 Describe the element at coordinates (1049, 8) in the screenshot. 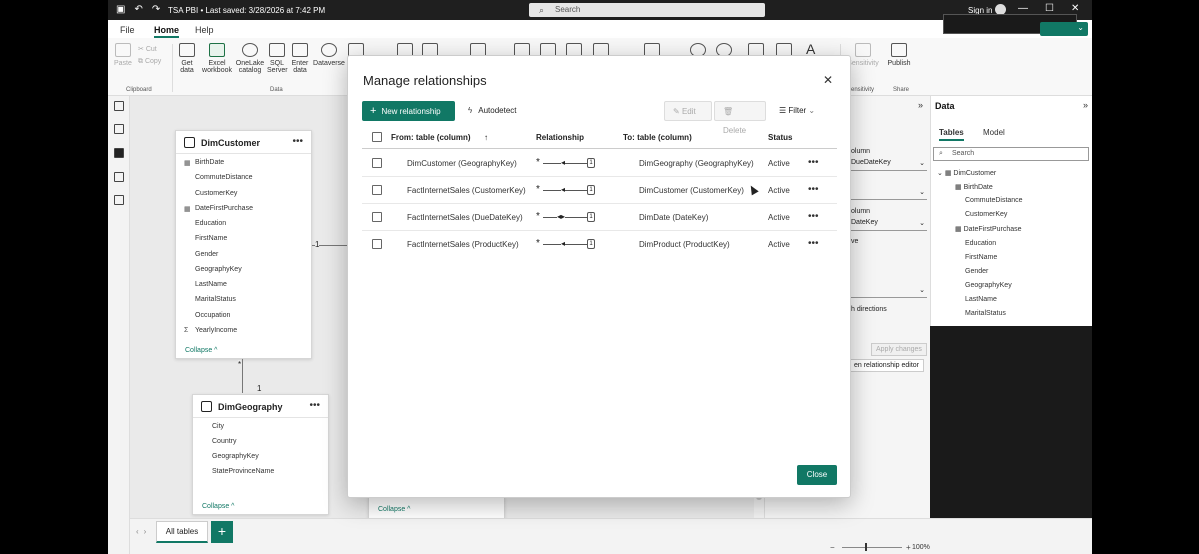

I see `maximize-button: ☐` at that location.